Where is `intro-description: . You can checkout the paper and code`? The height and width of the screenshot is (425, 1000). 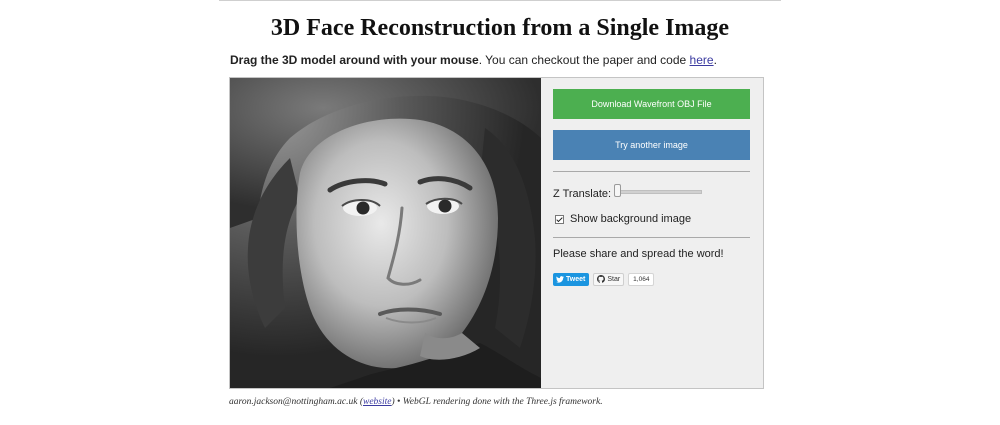 intro-description: . You can checkout the paper and code is located at coordinates (584, 60).